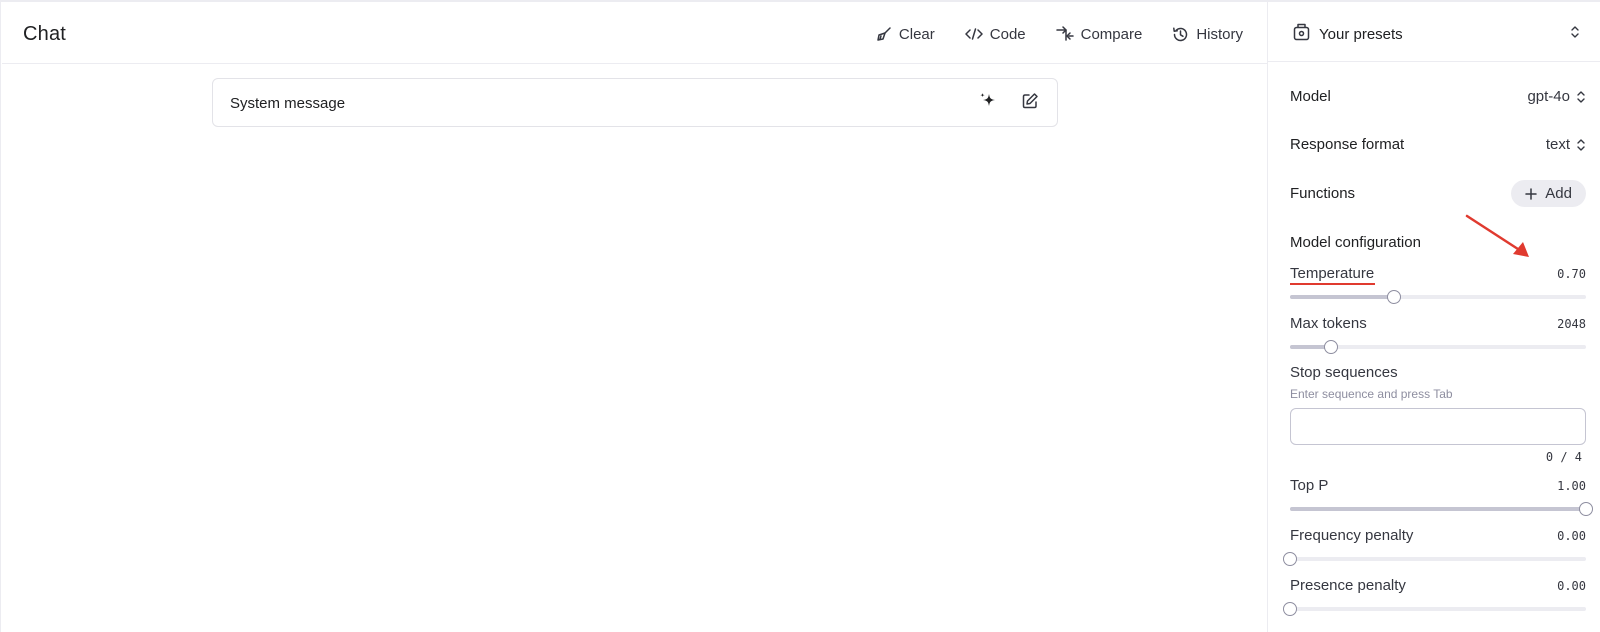 The image size is (1600, 632). What do you see at coordinates (1007, 34) in the screenshot?
I see `code-label: Code` at bounding box center [1007, 34].